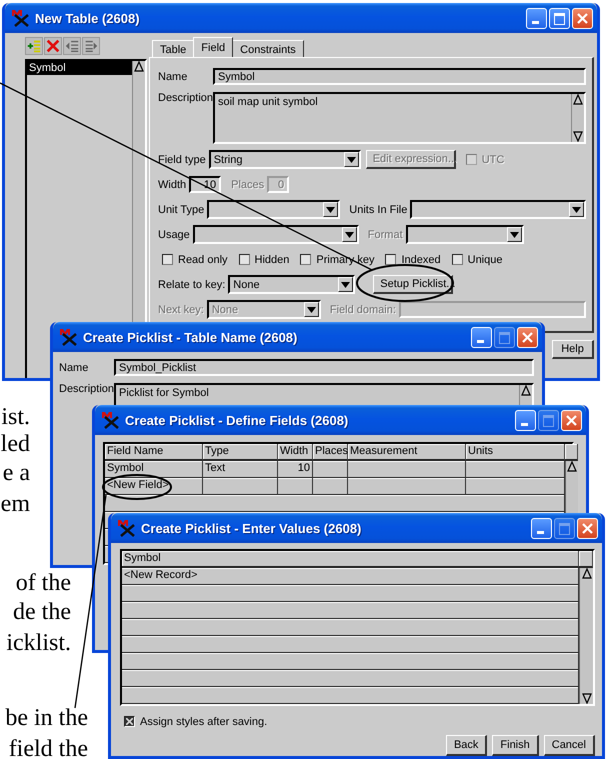  I want to click on checkbox-label: Unique, so click(485, 260).